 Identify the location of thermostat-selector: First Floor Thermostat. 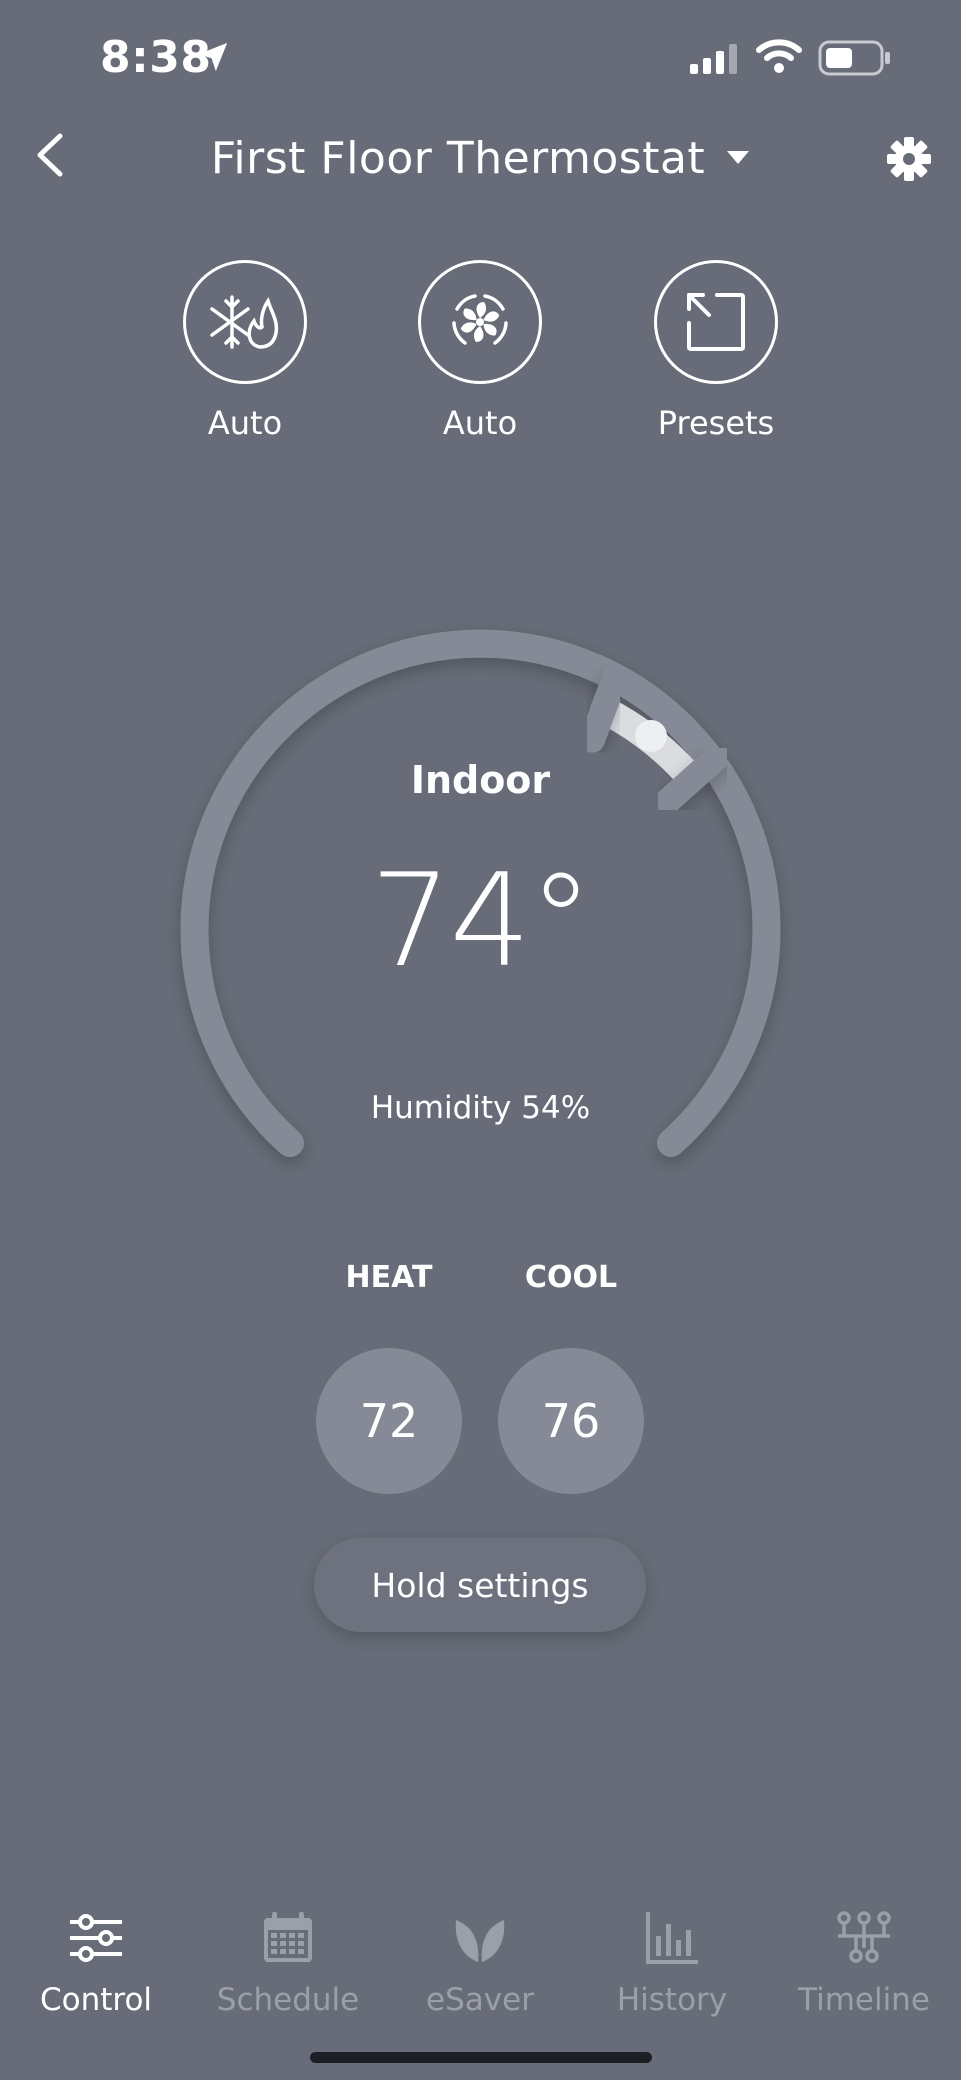
(480, 158).